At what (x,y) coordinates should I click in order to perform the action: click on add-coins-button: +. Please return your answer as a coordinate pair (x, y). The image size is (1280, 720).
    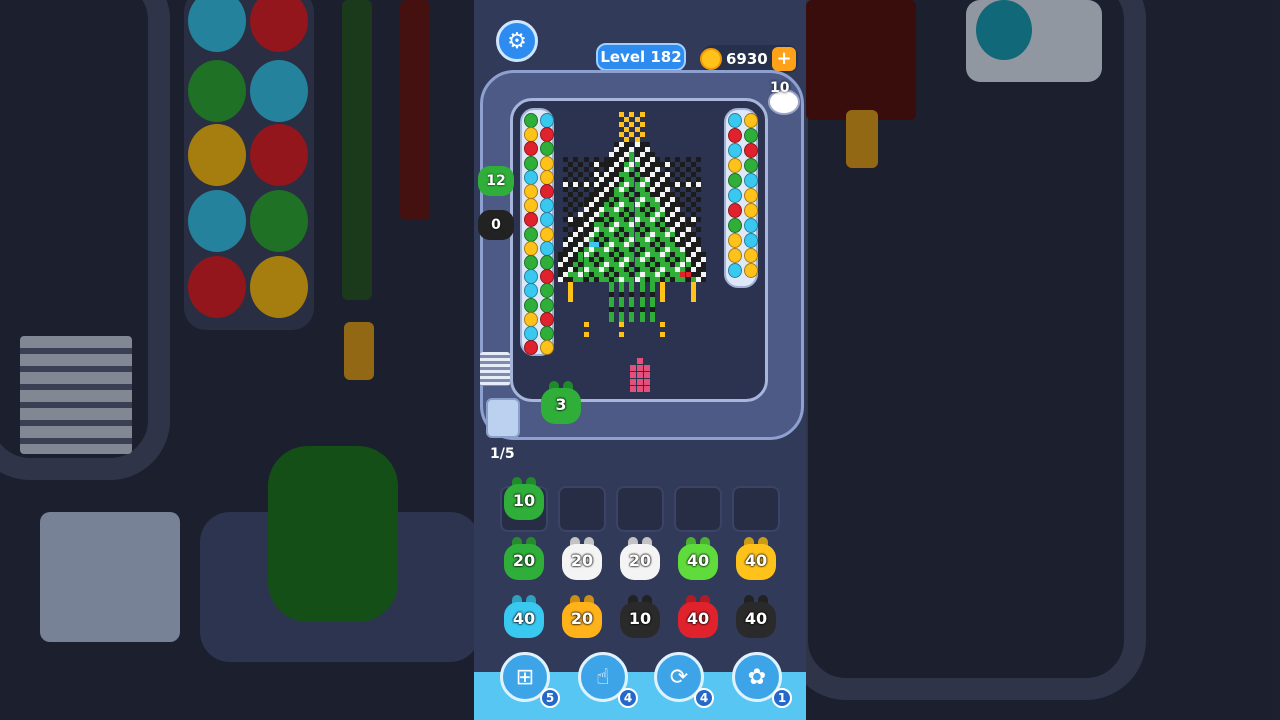
    Looking at the image, I should click on (784, 59).